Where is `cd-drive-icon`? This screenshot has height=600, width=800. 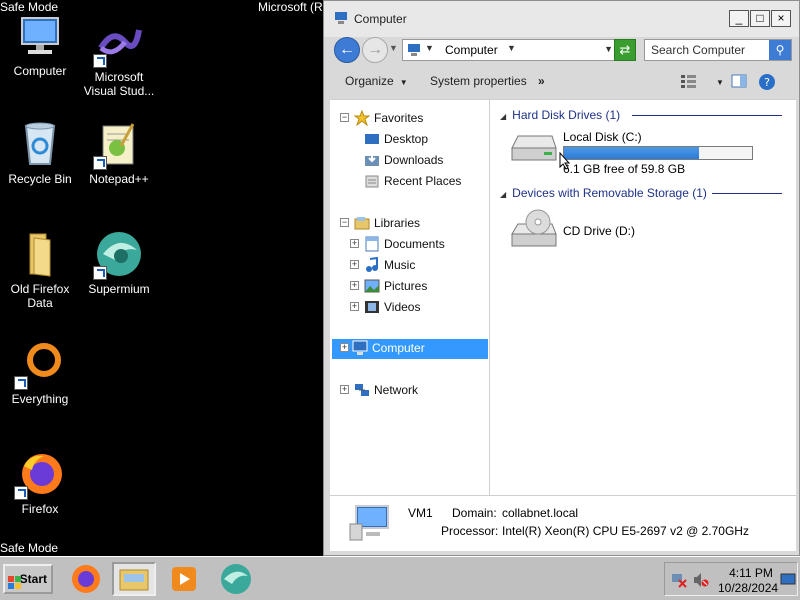 cd-drive-icon is located at coordinates (532, 228).